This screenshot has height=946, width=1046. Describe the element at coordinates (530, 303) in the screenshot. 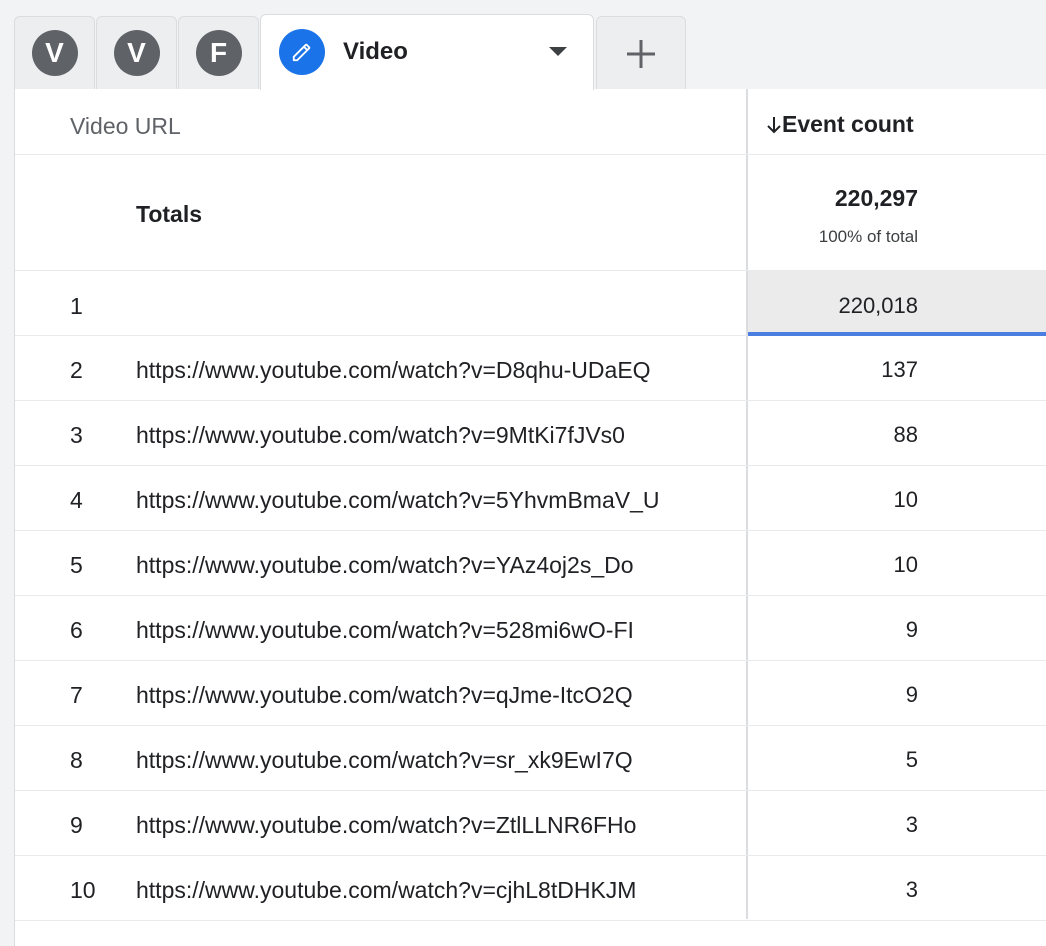

I see `table-row: 1 220,018` at that location.